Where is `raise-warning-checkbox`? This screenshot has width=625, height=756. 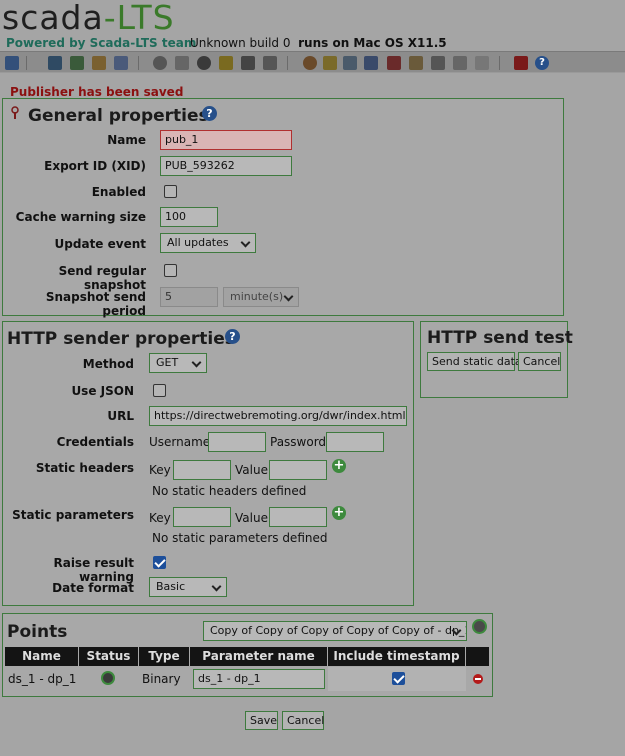
raise-warning-checkbox is located at coordinates (159, 562).